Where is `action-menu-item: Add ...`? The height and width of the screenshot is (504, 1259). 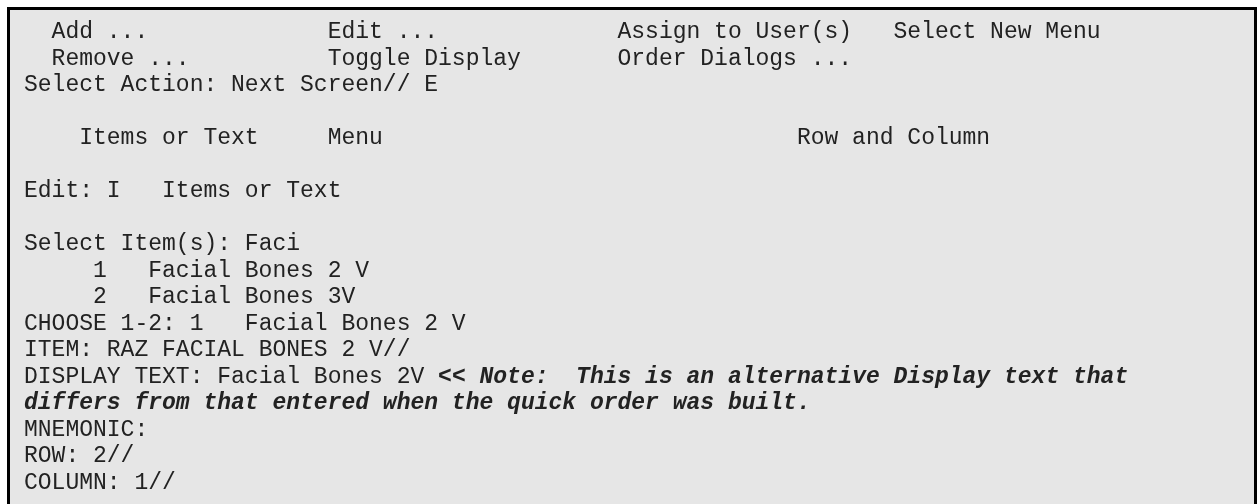
action-menu-item: Add ... is located at coordinates (100, 32).